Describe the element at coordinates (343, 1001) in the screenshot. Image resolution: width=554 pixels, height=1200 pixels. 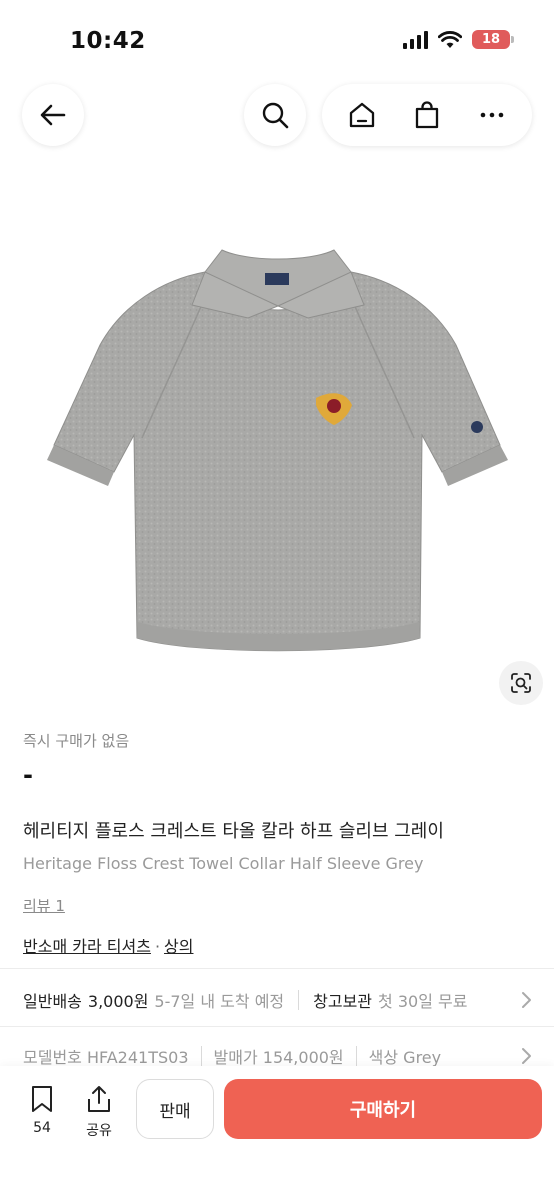
I see `storage-label: 창고보관` at that location.